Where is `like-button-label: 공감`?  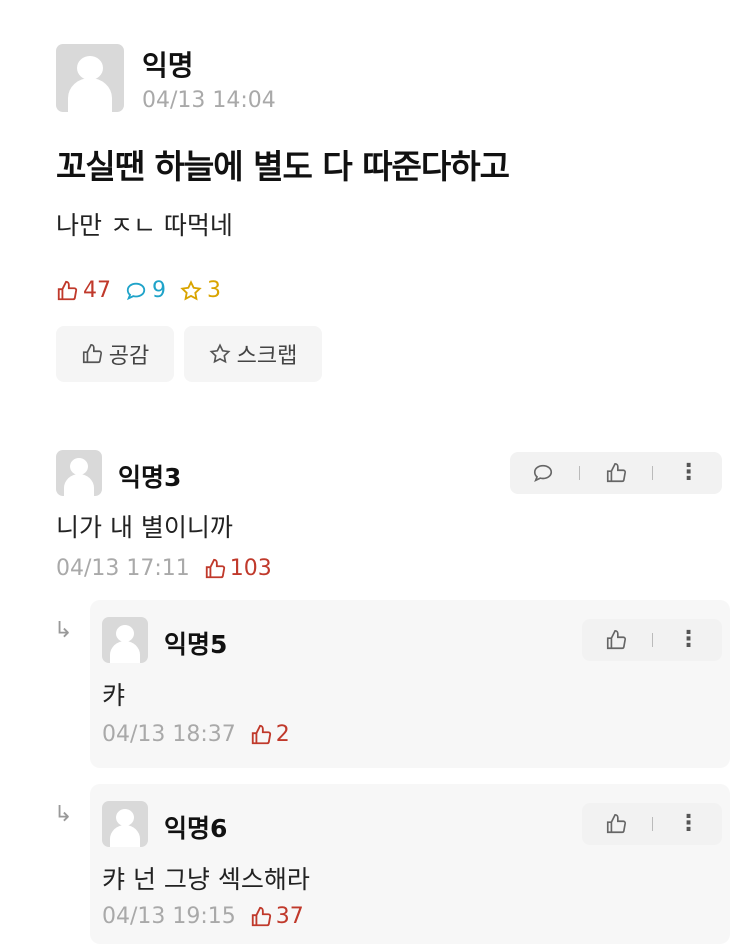
like-button-label: 공감 is located at coordinates (129, 356).